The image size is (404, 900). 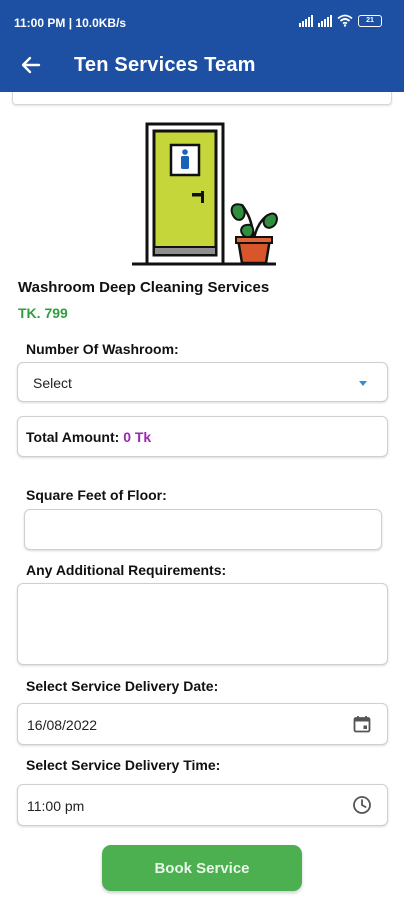 I want to click on delivery-time-value: 11:00 pm, so click(x=56, y=806).